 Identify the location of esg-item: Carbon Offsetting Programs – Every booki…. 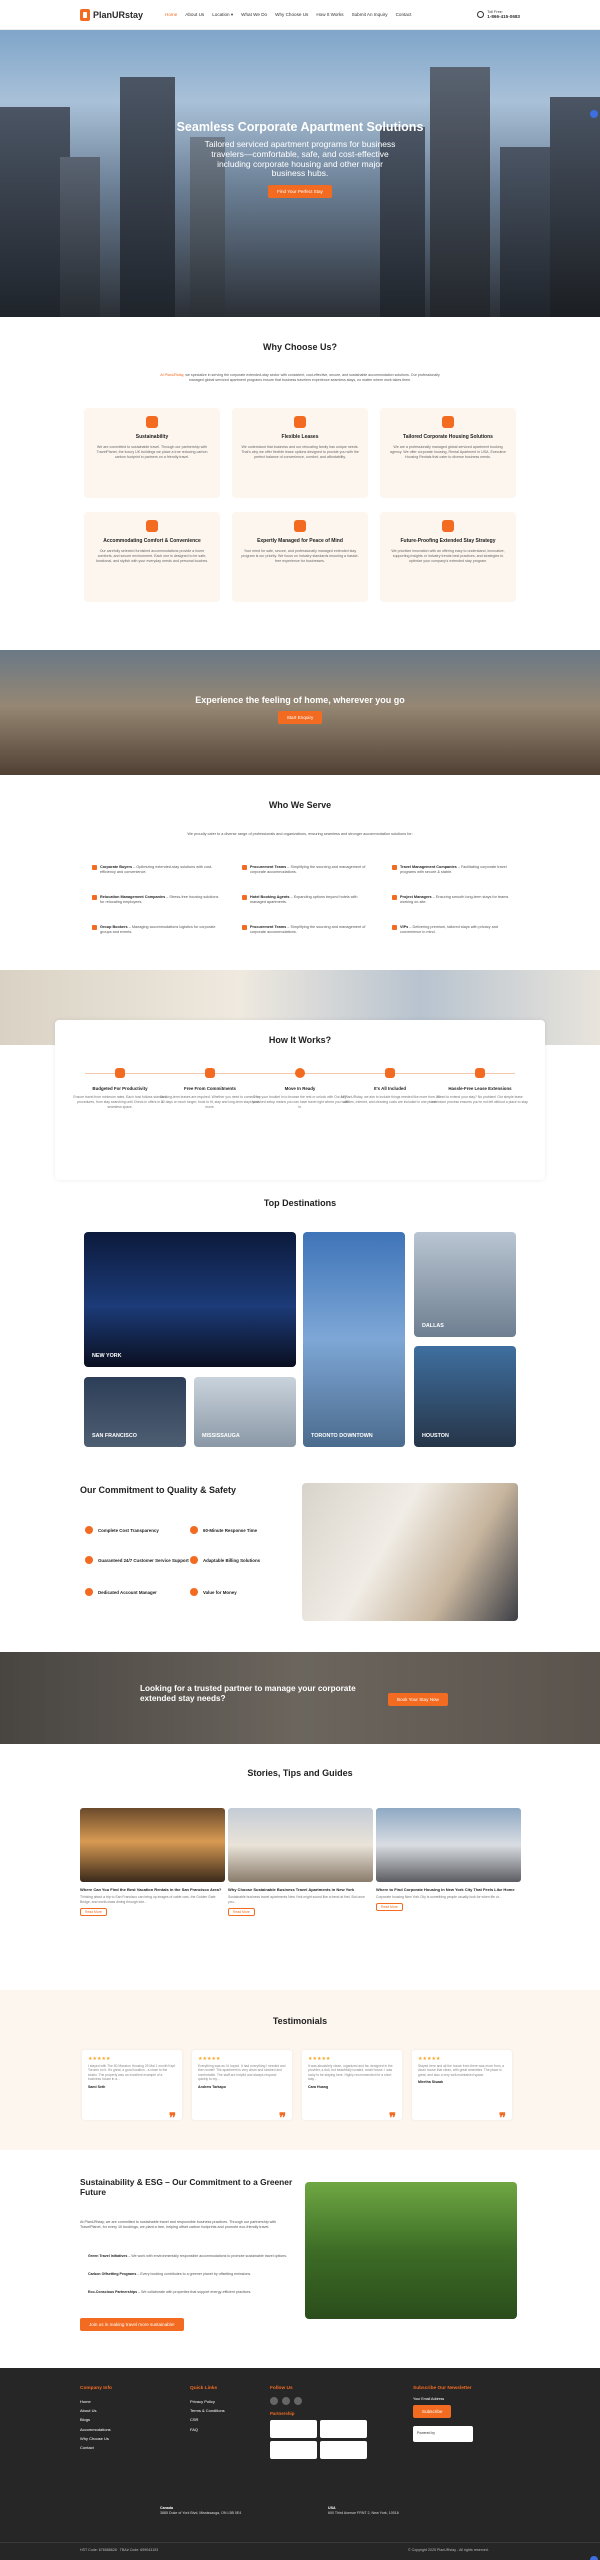
(170, 2274).